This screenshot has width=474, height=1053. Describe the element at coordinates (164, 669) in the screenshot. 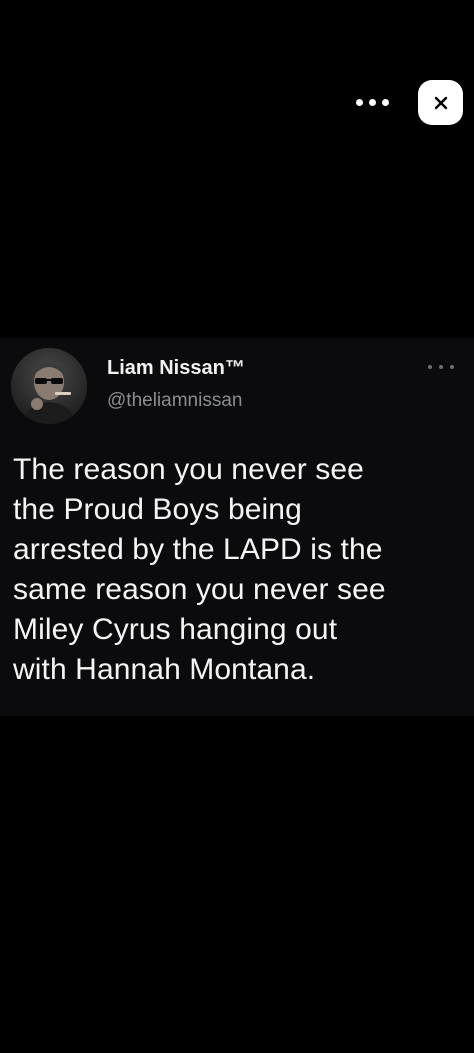

I see `tweet-text-line: with Hannah Montana.` at that location.